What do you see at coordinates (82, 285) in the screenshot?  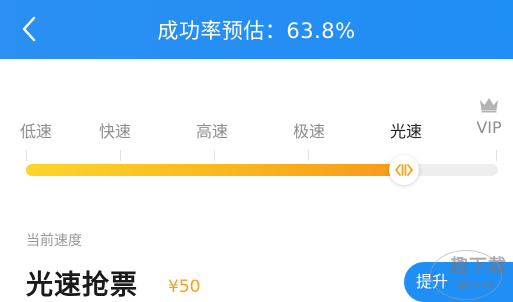 I see `current-speed-name: 光速抢票` at bounding box center [82, 285].